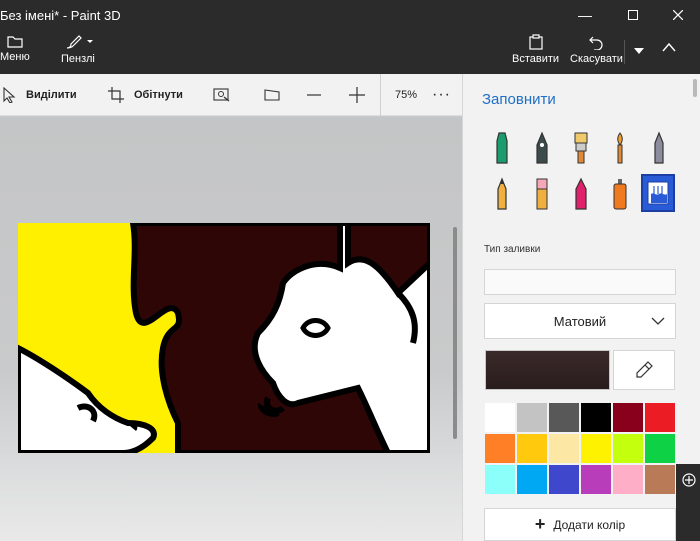  I want to click on more-dropdown-button, so click(638, 52).